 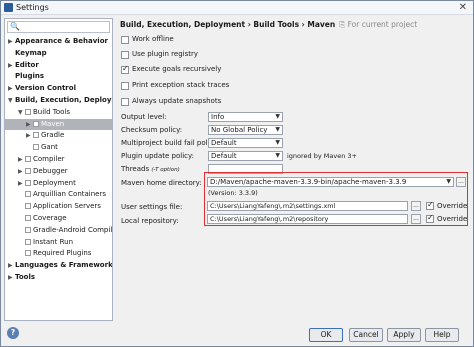 I want to click on user-settings-label: User settings file:, so click(x=152, y=207).